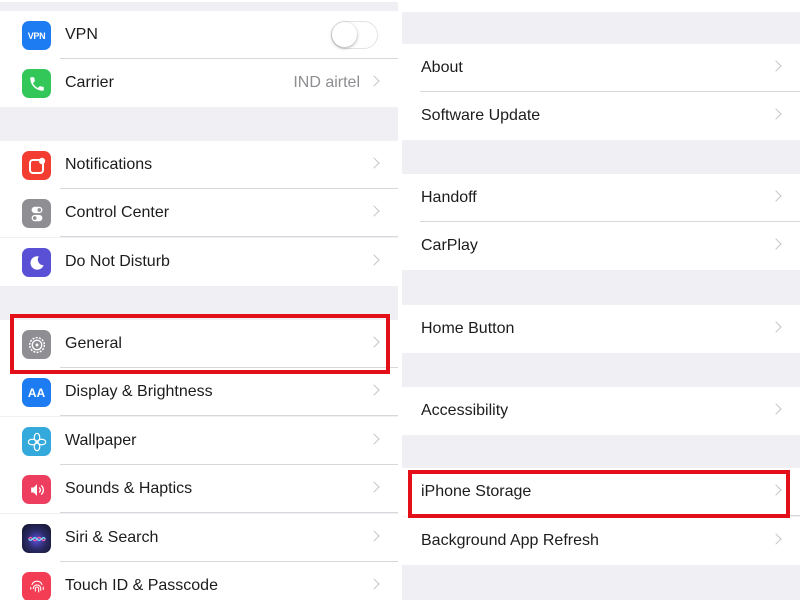 The height and width of the screenshot is (600, 800). What do you see at coordinates (129, 488) in the screenshot?
I see `sounds-haptics-label: Sounds & Haptics` at bounding box center [129, 488].